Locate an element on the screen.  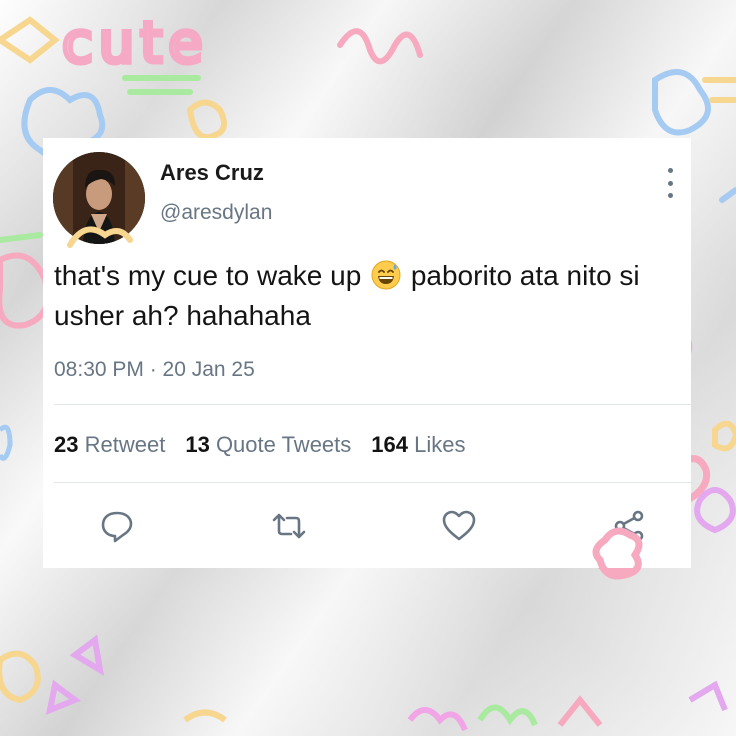
user-handle: @aresdylan is located at coordinates (216, 213).